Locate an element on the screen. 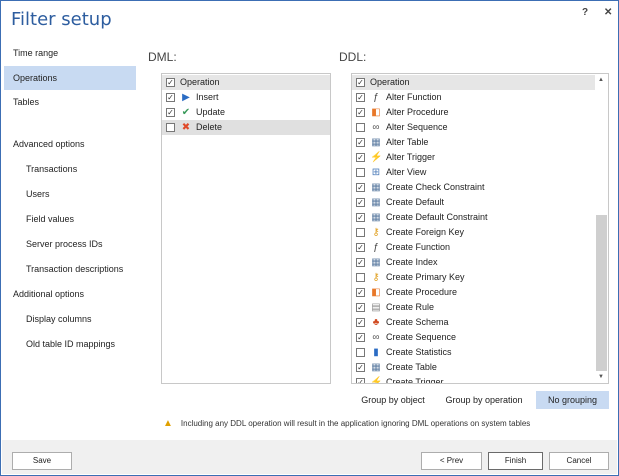  sidebar-item-transaction-descriptions: Transaction descriptions is located at coordinates (70, 269).